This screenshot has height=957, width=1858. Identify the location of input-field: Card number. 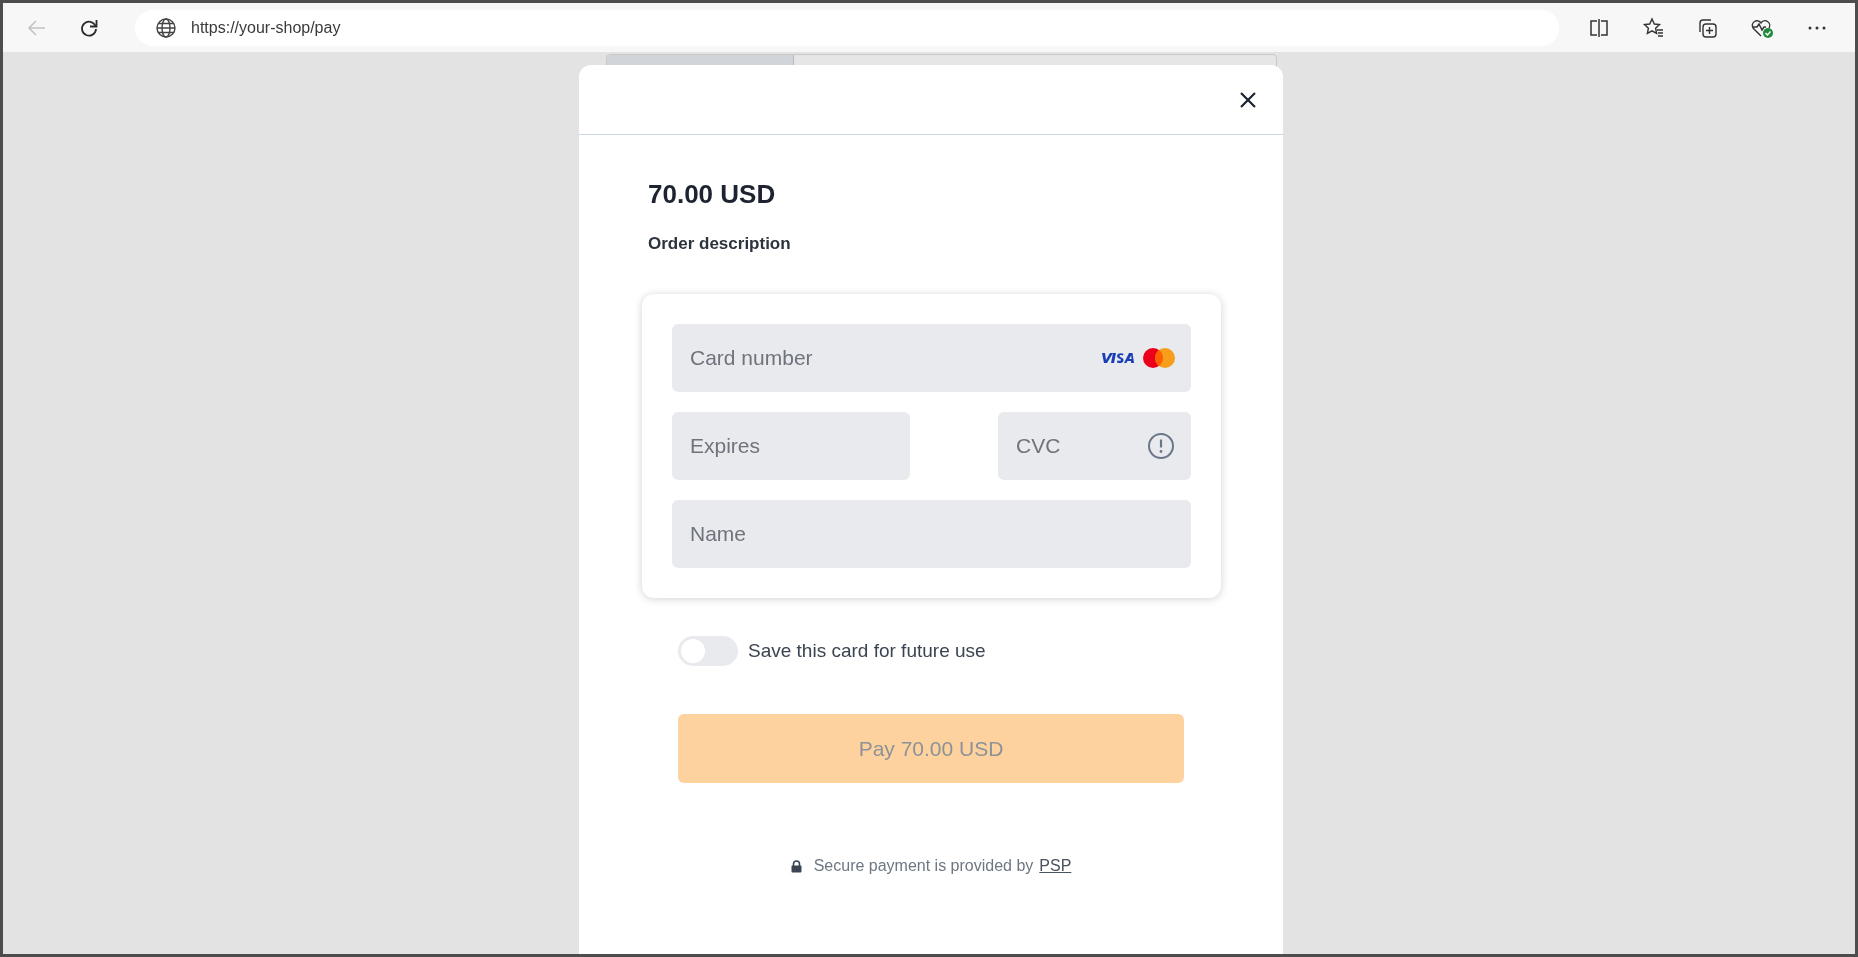
(931, 358).